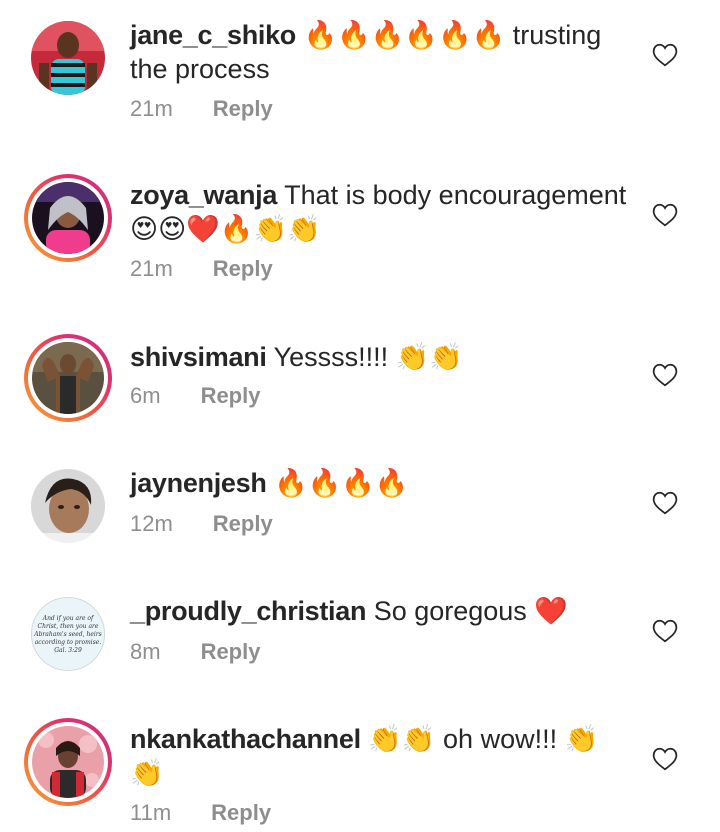 Image resolution: width=720 pixels, height=832 pixels. I want to click on comment-time: 6m, so click(145, 395).